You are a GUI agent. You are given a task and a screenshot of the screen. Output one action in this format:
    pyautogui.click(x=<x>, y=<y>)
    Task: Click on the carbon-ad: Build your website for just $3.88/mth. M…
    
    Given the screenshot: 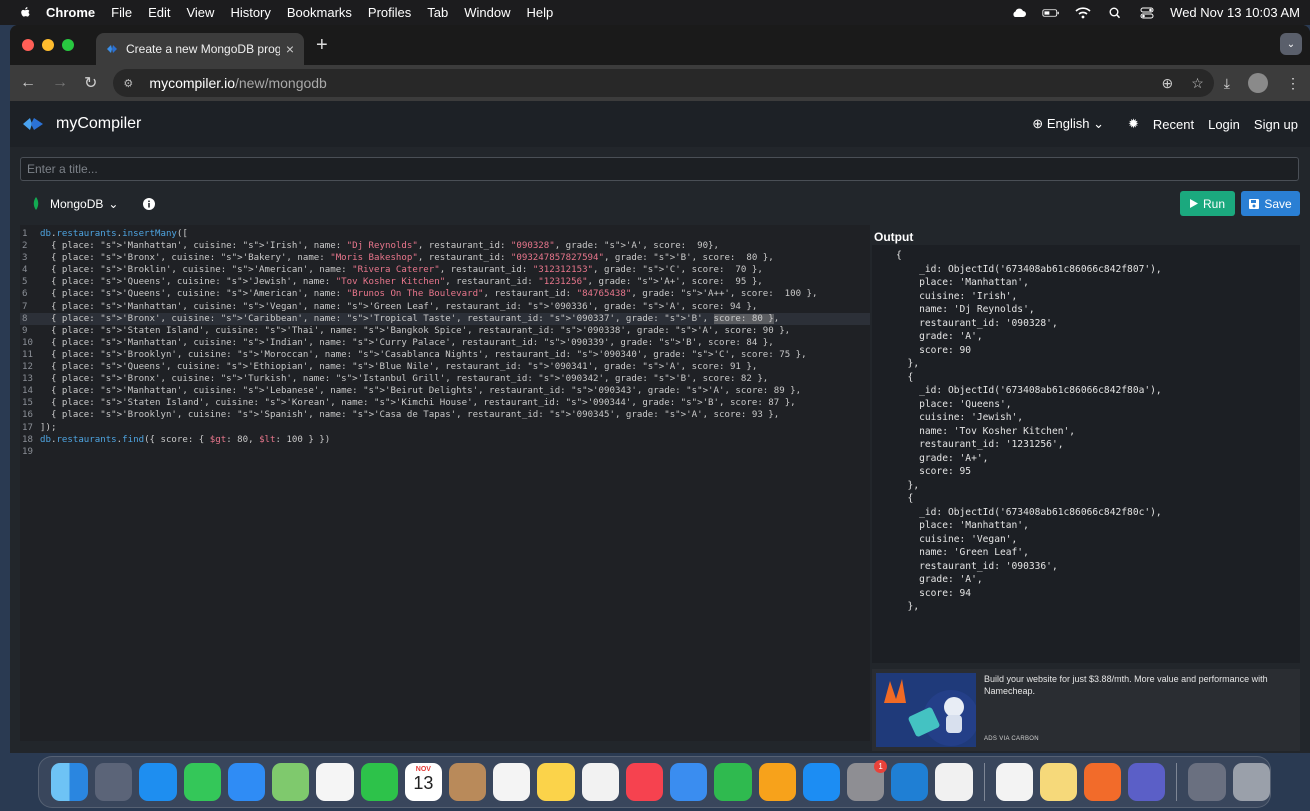 What is the action you would take?
    pyautogui.click(x=1086, y=710)
    